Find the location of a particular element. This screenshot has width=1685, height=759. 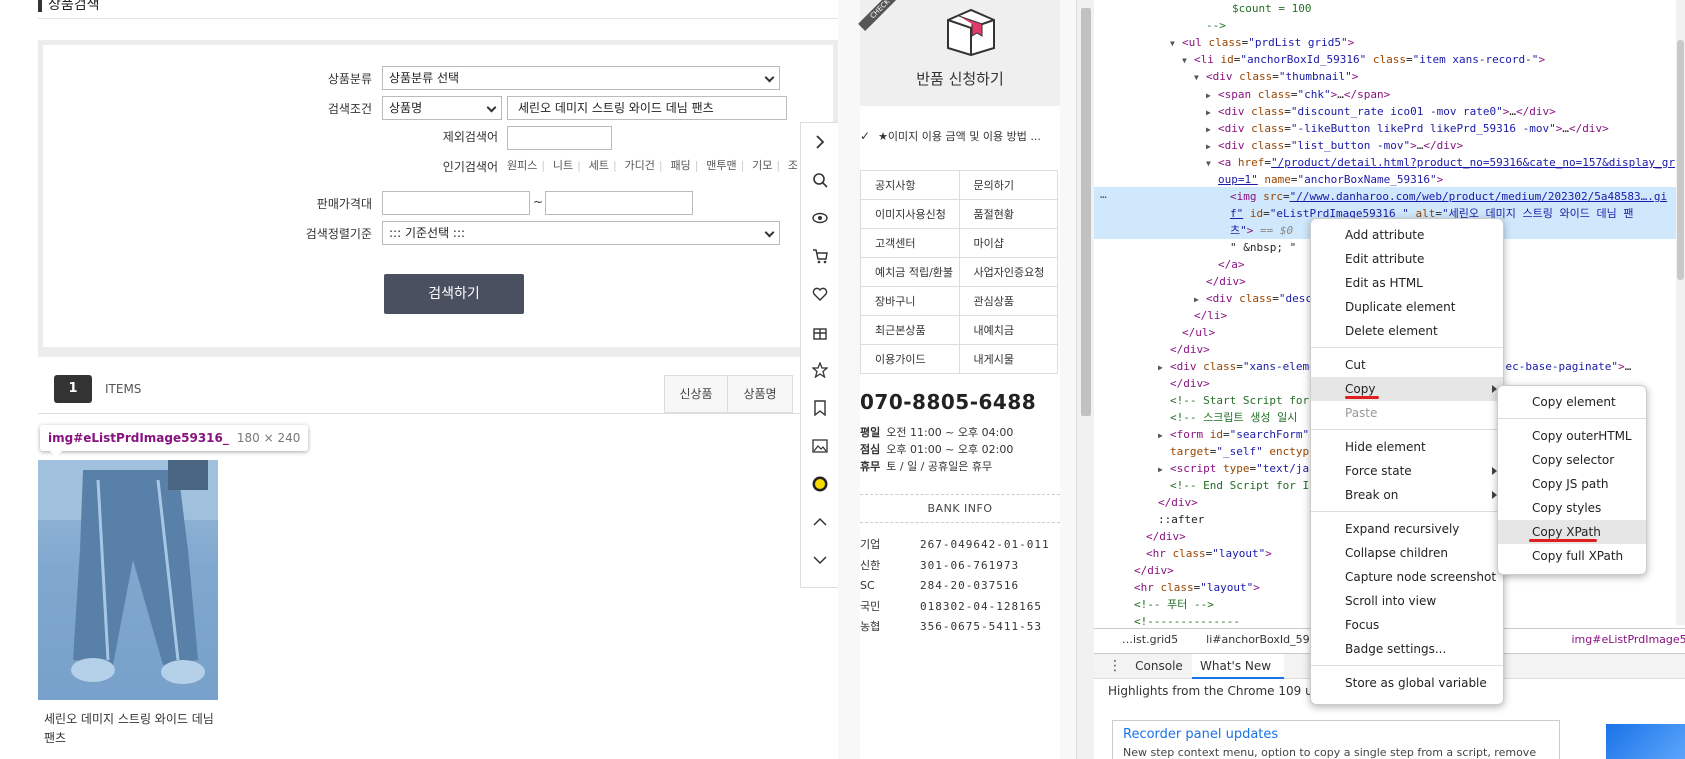

breadcrumb-item: …ist.grid5 is located at coordinates (1150, 639).